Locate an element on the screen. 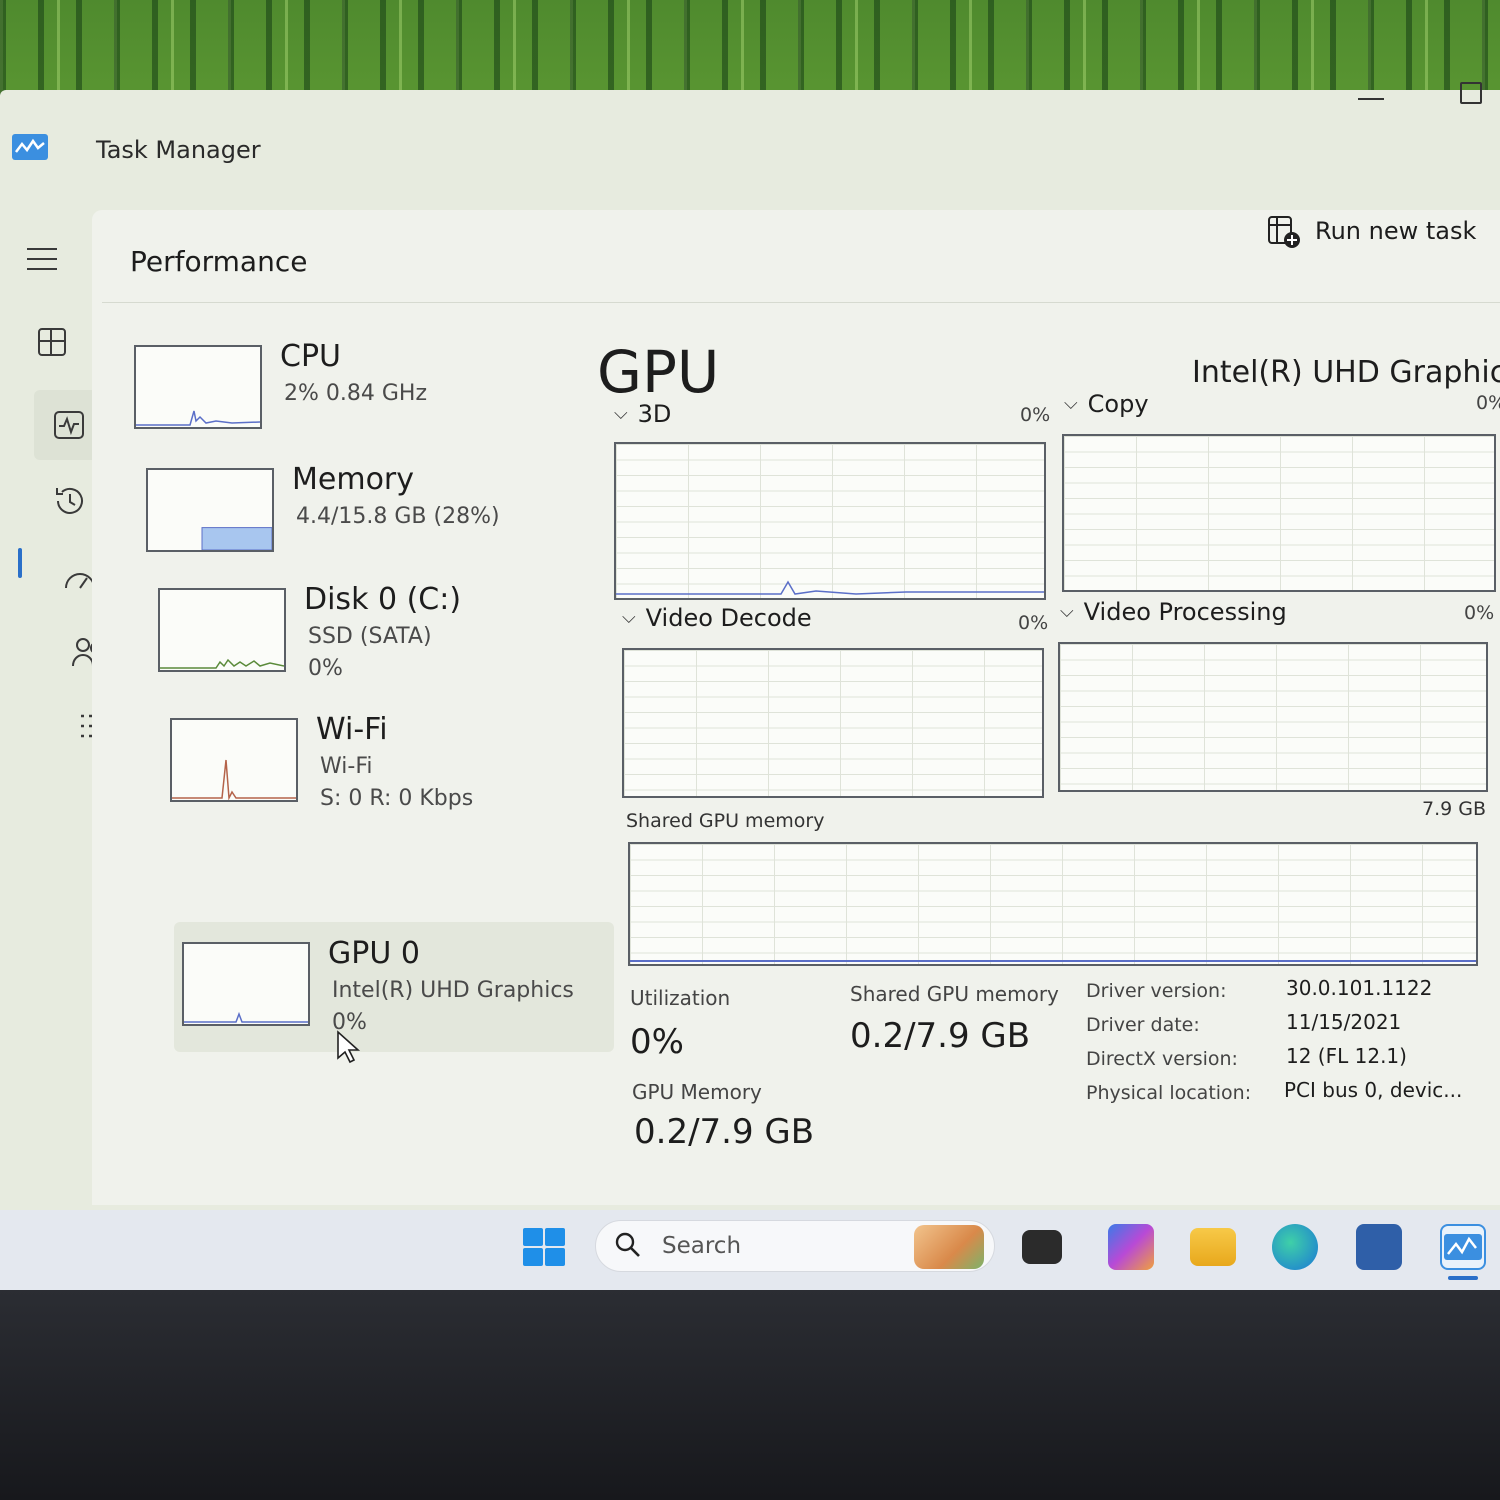  graph-3d is located at coordinates (830, 521).